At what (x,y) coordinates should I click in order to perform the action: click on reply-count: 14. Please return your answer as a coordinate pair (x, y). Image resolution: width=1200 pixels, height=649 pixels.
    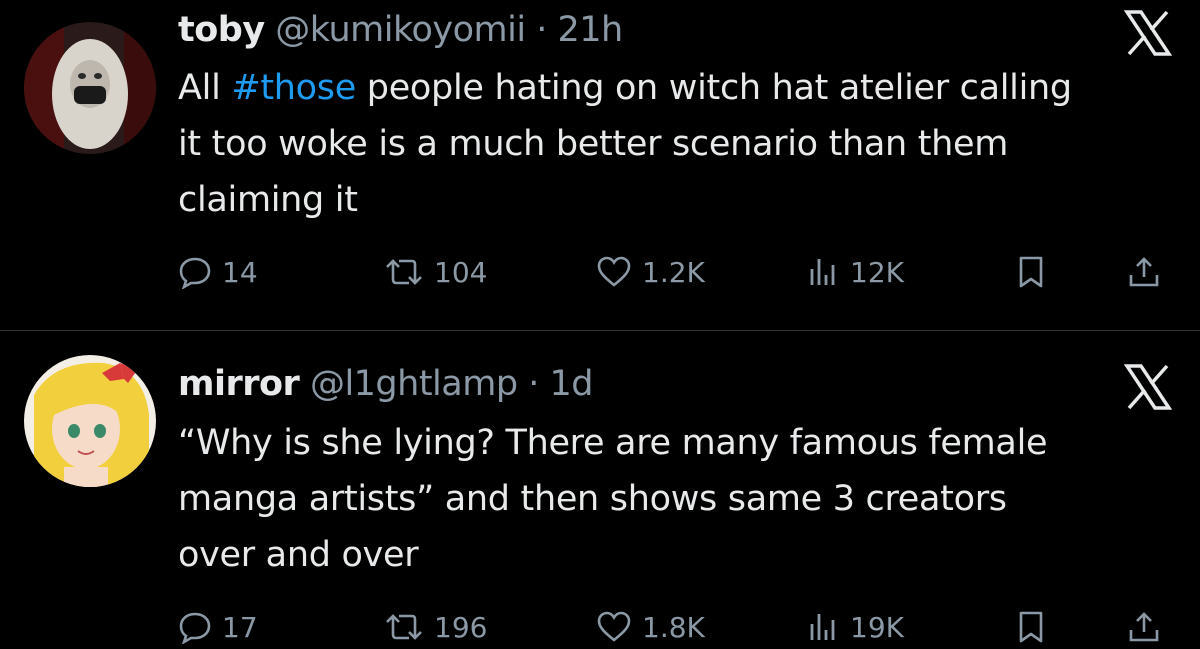
    Looking at the image, I should click on (240, 272).